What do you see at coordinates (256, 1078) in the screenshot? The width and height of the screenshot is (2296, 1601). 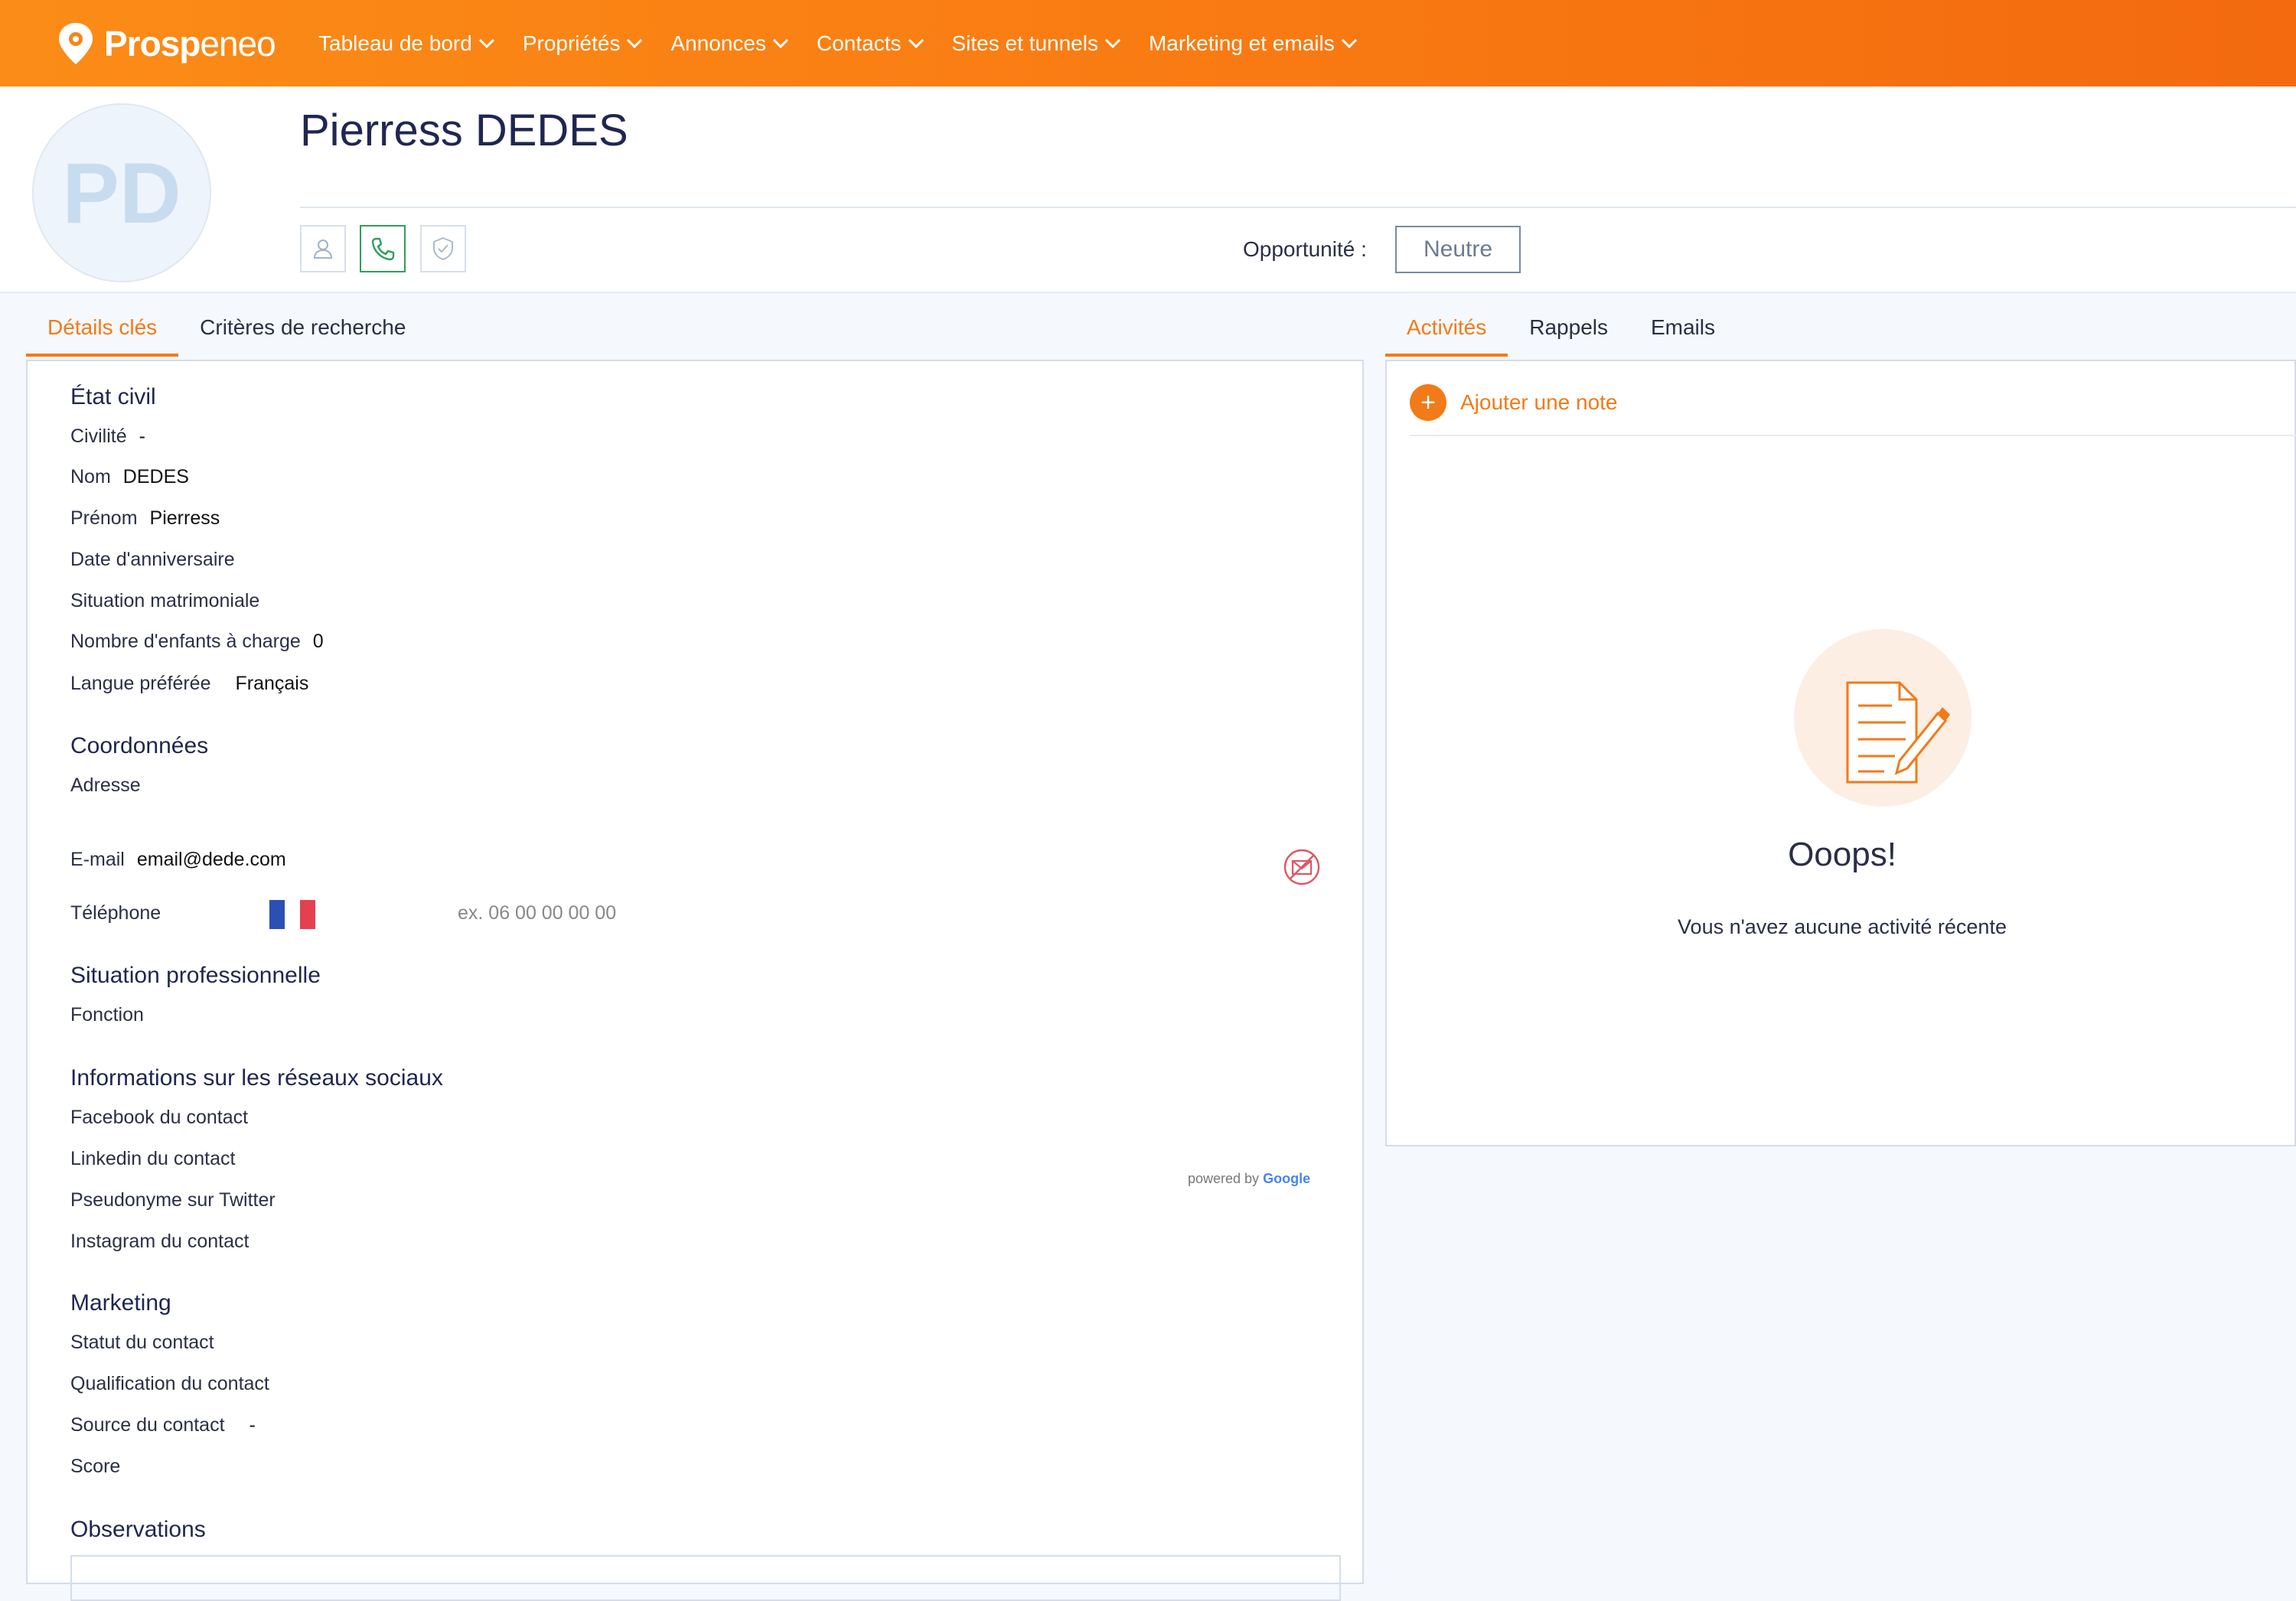 I see `section-title-reseaux-sociaux: Informations sur les réseaux sociaux` at bounding box center [256, 1078].